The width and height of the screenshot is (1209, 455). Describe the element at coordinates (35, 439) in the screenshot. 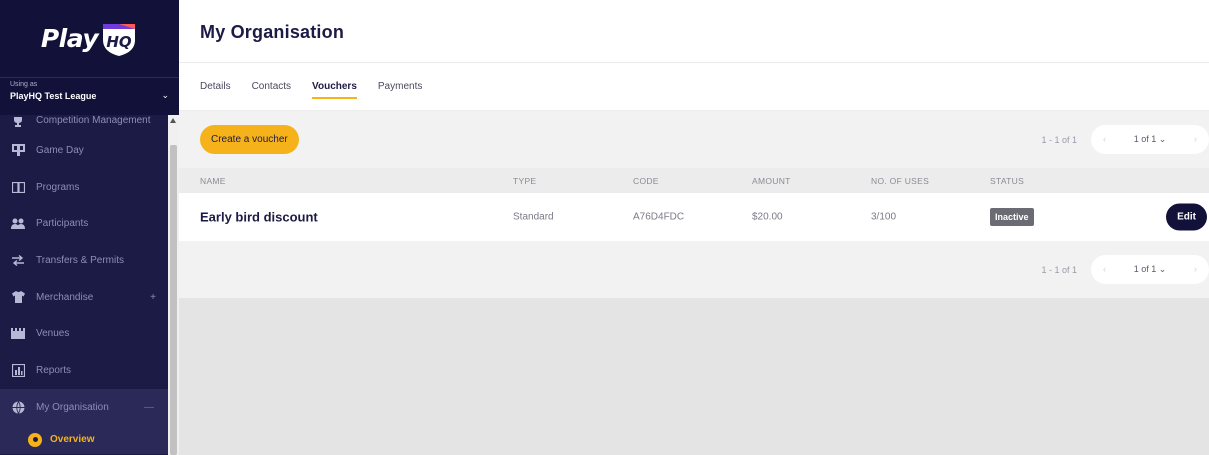

I see `location-pin-icon` at that location.